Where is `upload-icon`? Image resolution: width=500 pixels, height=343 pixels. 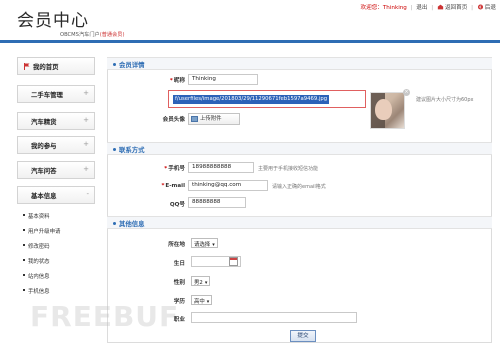
upload-icon is located at coordinates (194, 119).